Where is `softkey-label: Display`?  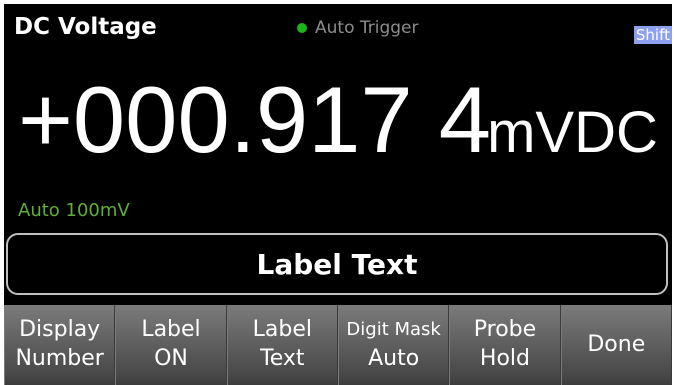 softkey-label: Display is located at coordinates (60, 329).